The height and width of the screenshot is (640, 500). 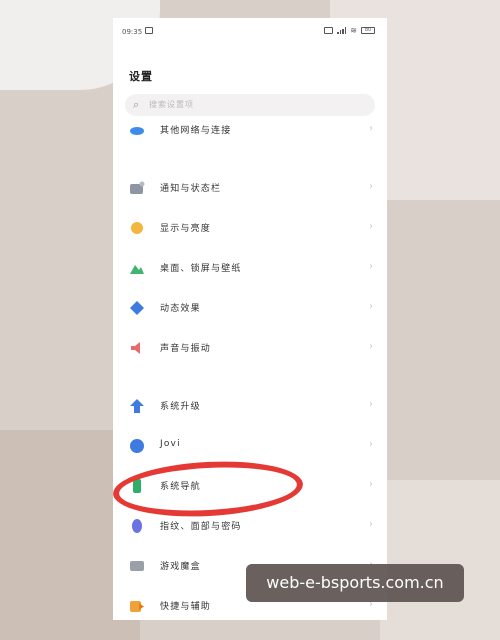 I want to click on settings-item-label: Jovi, so click(x=170, y=444).